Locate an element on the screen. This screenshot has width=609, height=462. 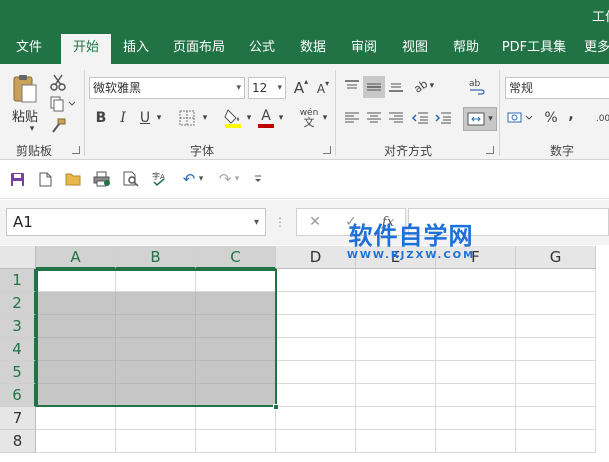
cell-e4 is located at coordinates (396, 349).